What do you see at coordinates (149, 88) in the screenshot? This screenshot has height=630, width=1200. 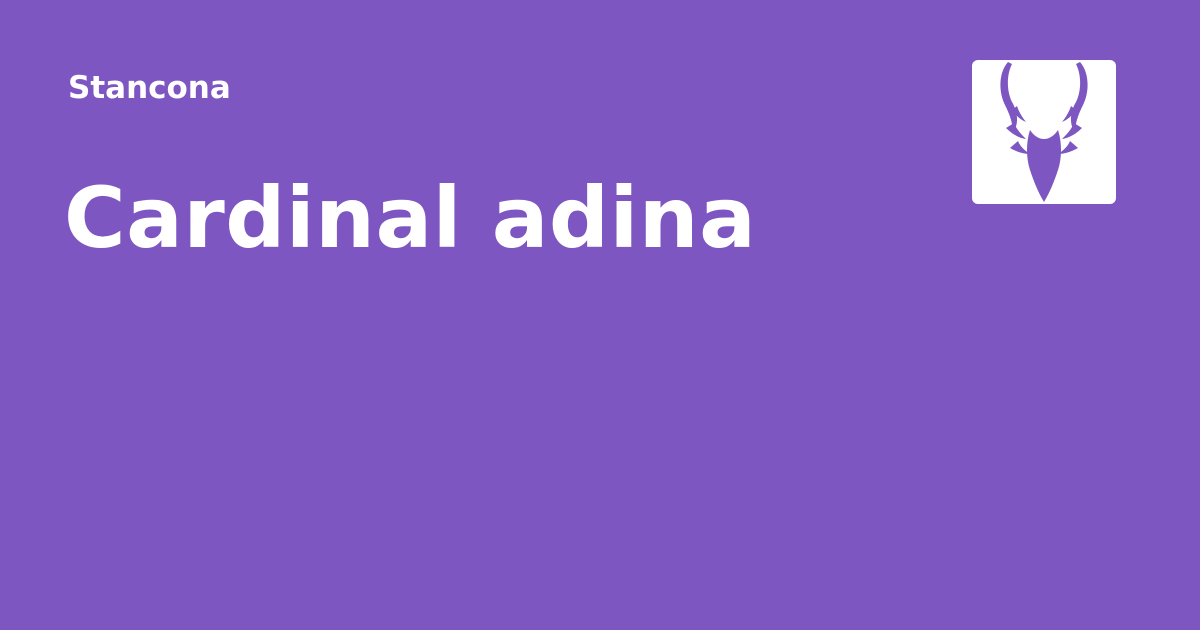 I see `site-name: Stancona` at bounding box center [149, 88].